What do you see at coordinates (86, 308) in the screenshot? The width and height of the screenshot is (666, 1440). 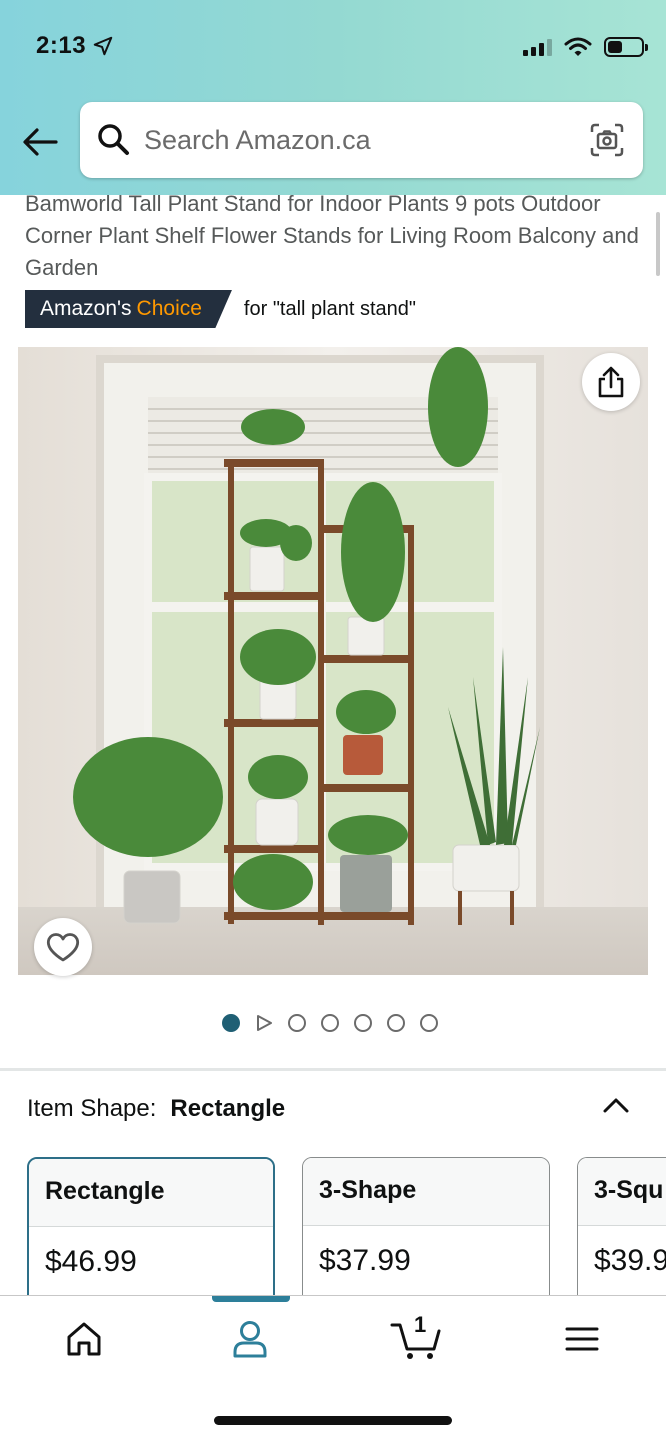 I see `badge-prefix: Amazon's` at bounding box center [86, 308].